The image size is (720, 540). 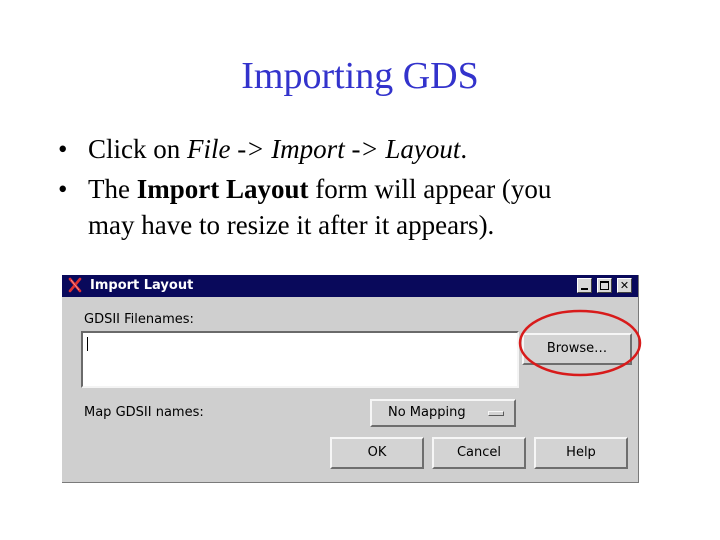 I want to click on slide-title: Importing GDS, so click(x=360, y=76).